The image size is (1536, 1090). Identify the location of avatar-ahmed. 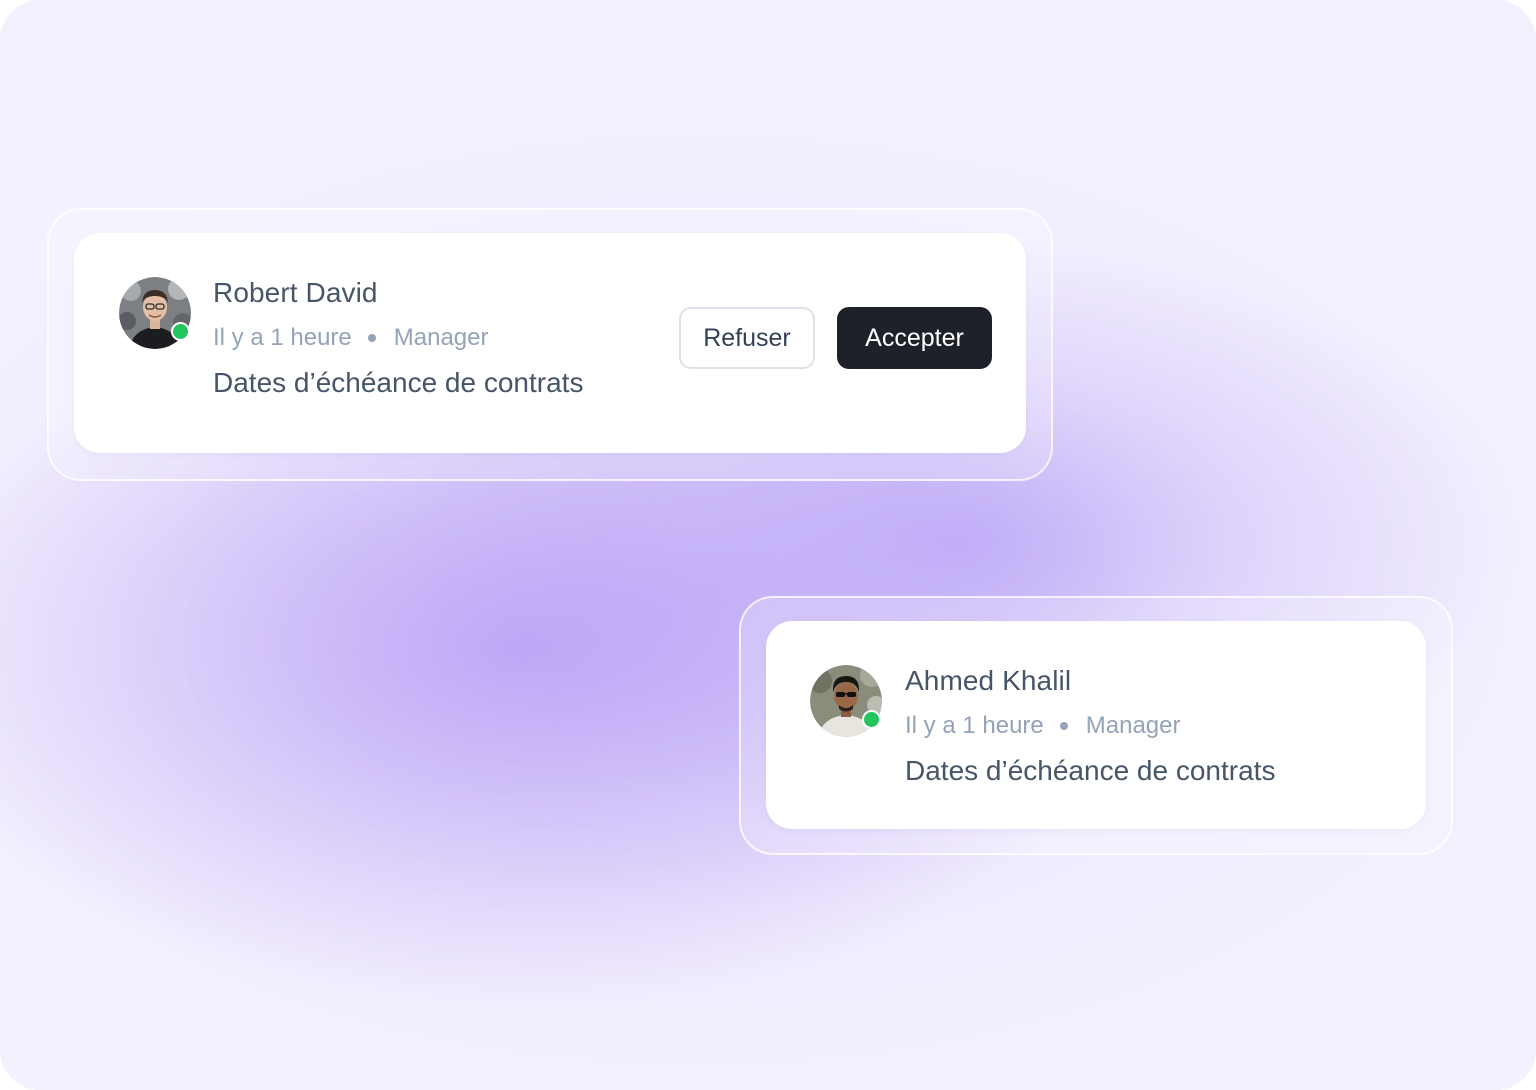
(846, 701).